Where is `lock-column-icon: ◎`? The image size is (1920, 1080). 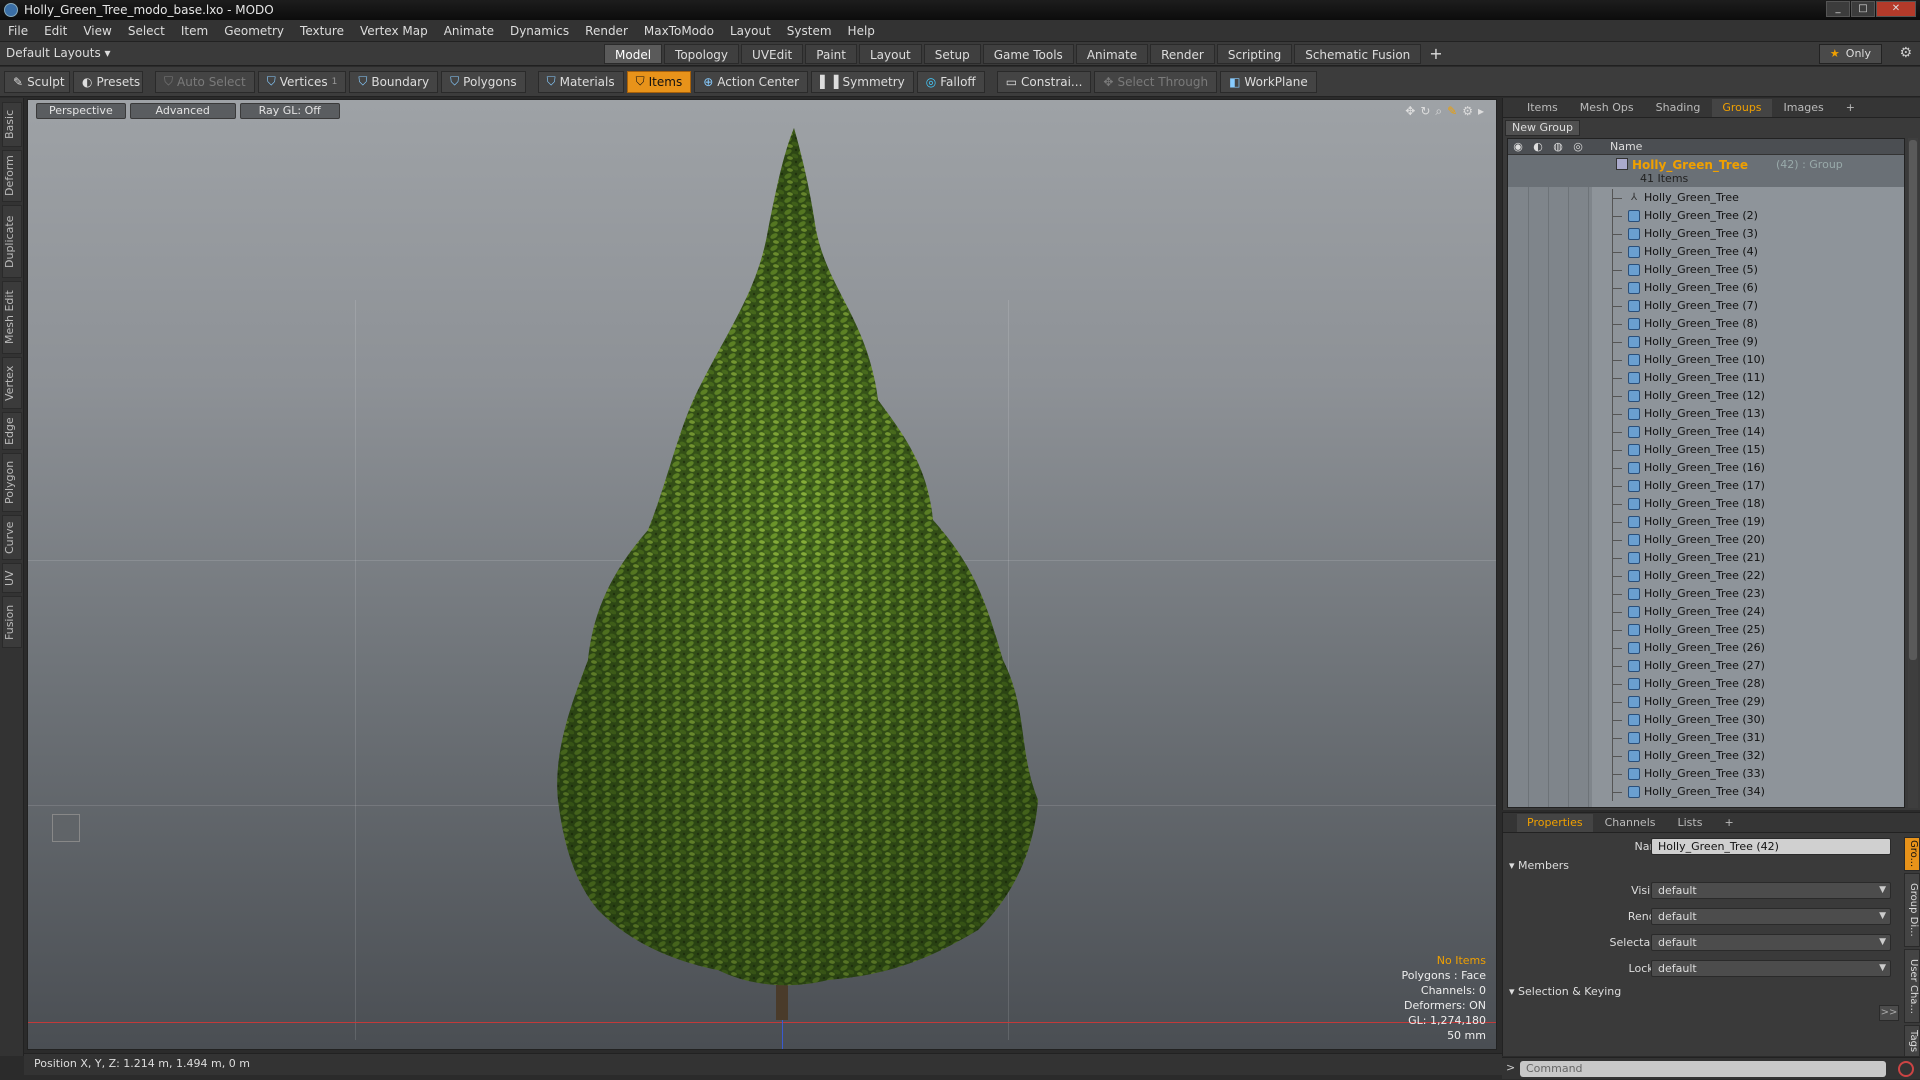 lock-column-icon: ◎ is located at coordinates (1578, 146).